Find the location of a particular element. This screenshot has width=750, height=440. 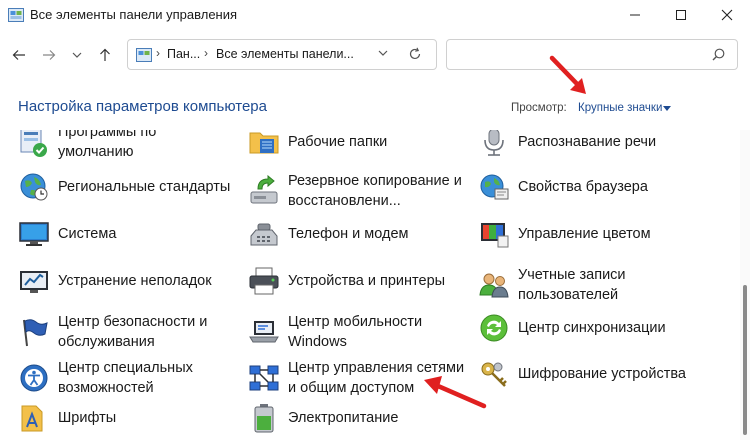

forward-button is located at coordinates (49, 55).